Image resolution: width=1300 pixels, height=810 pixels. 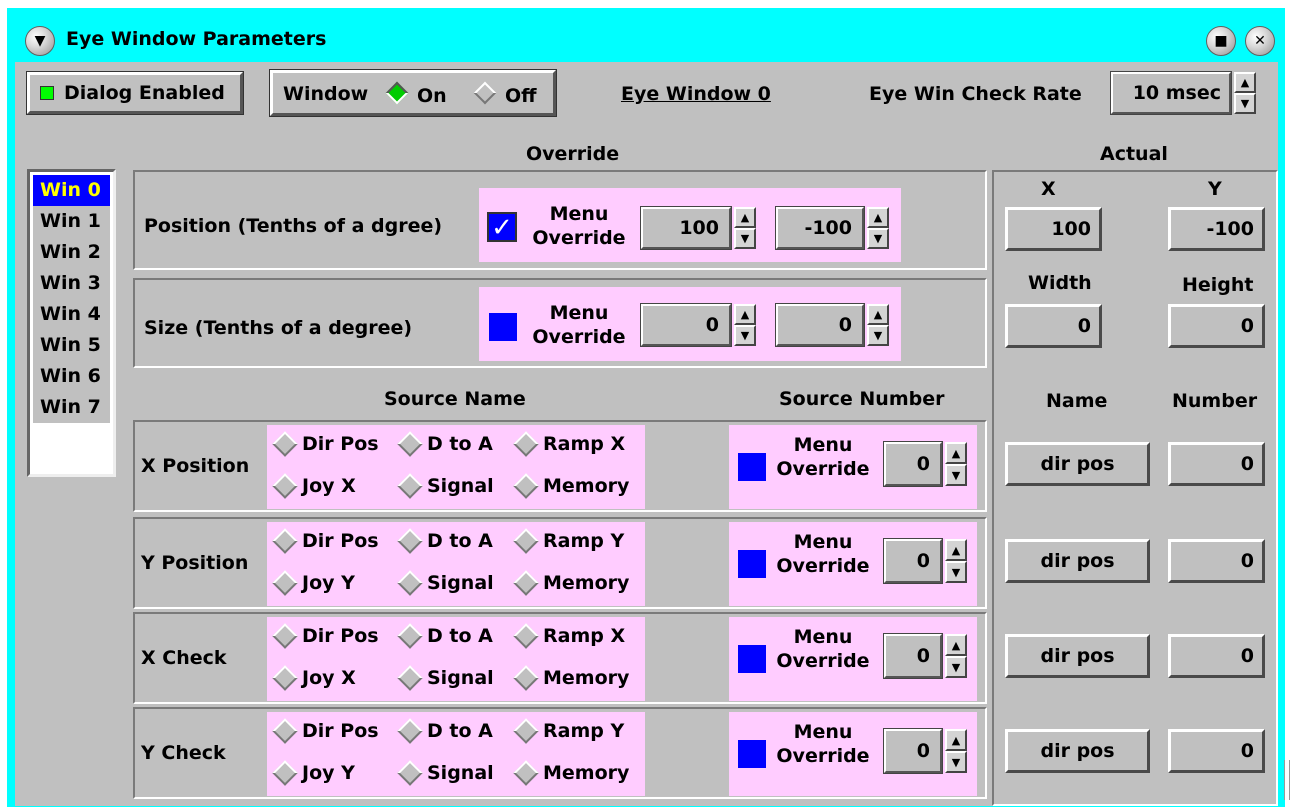 I want to click on position-x-field: 100, so click(x=686, y=228).